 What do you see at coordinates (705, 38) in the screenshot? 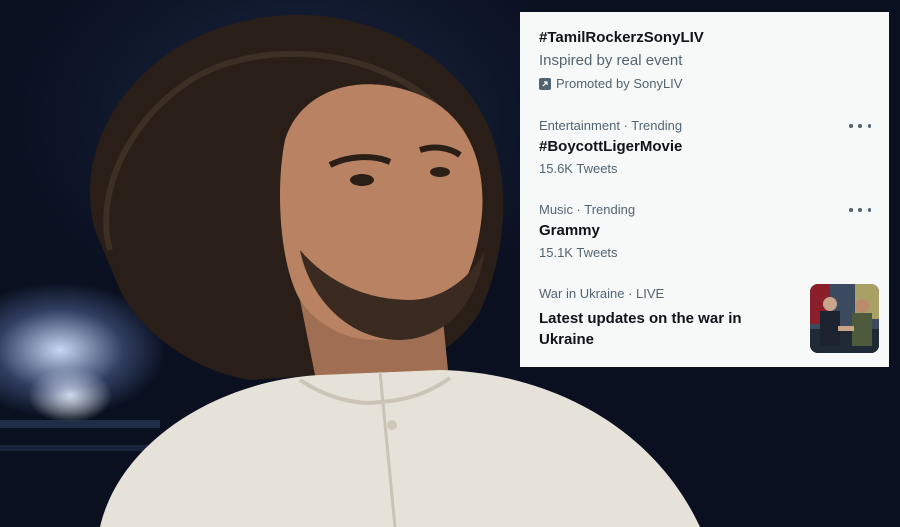
I see `promoted-trend-title: #TamilRockerzSonyLIV` at bounding box center [705, 38].